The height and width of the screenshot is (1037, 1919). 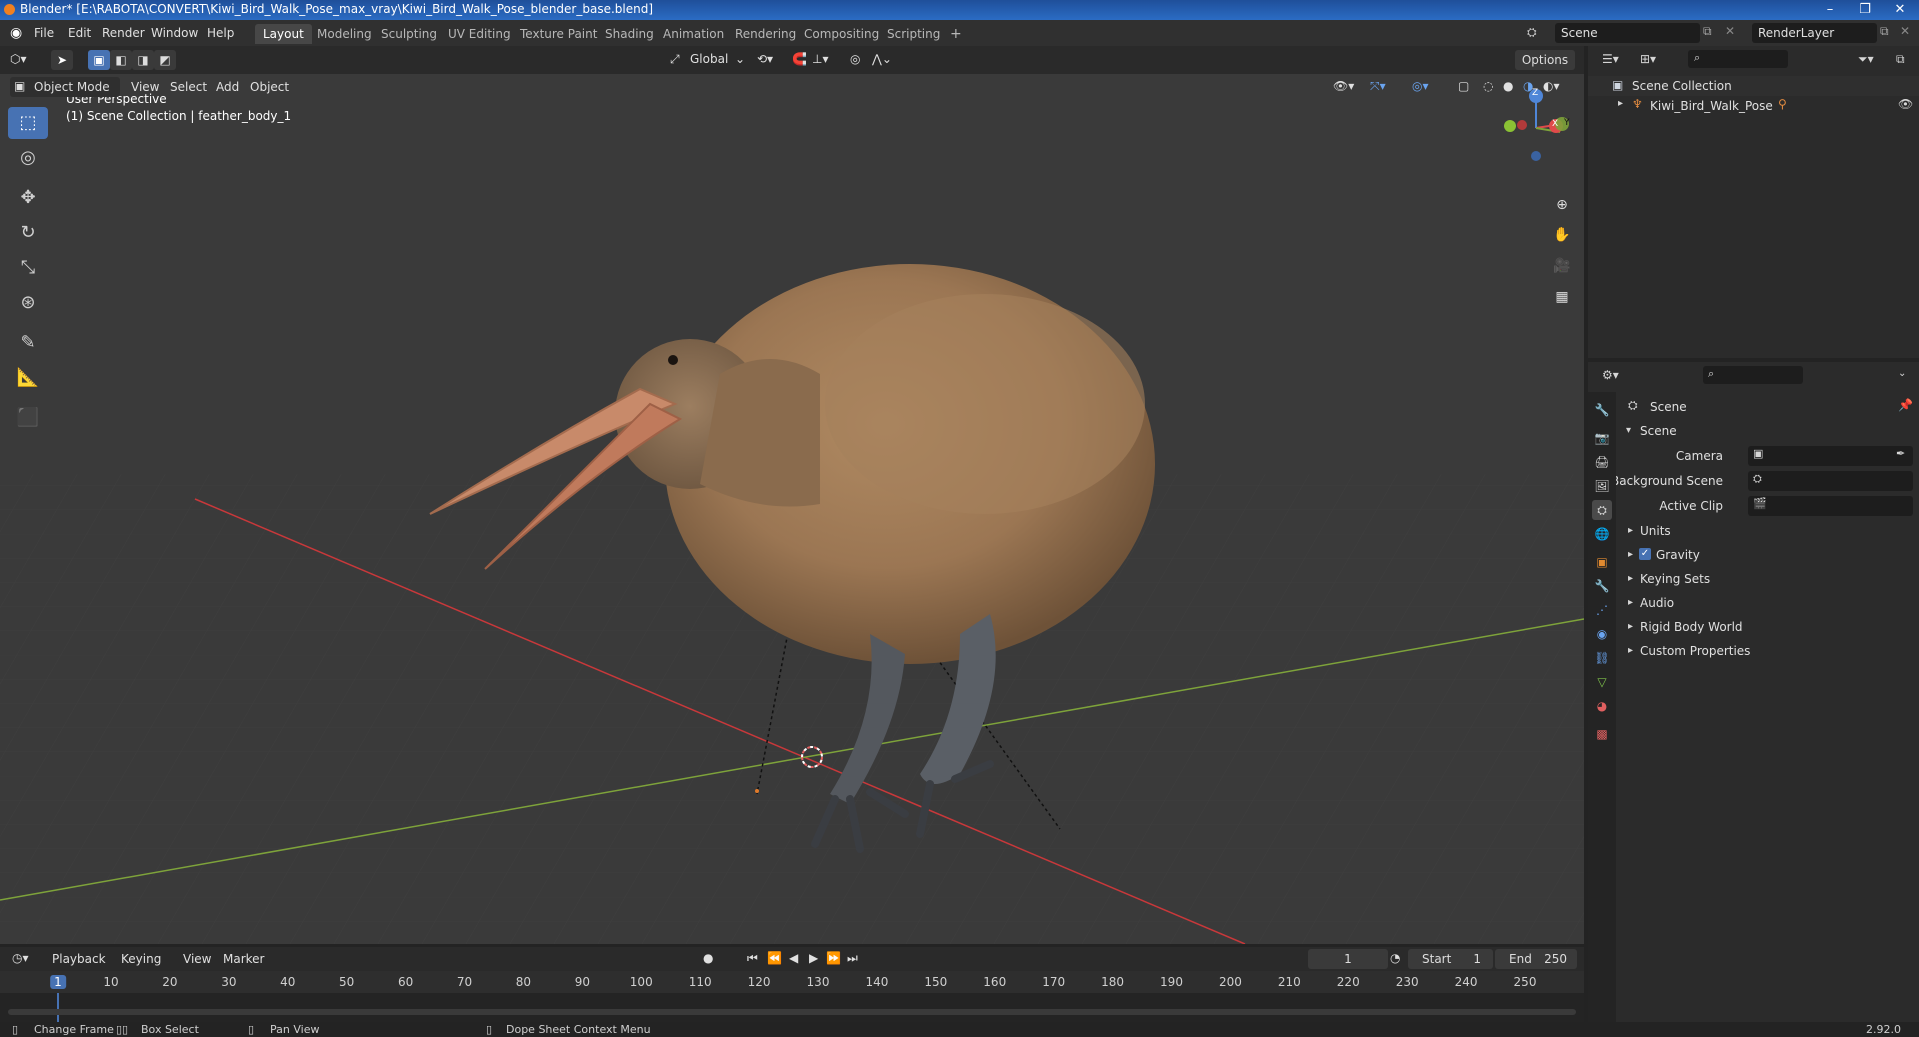 I want to click on audio-panel: Audio, so click(x=1657, y=603).